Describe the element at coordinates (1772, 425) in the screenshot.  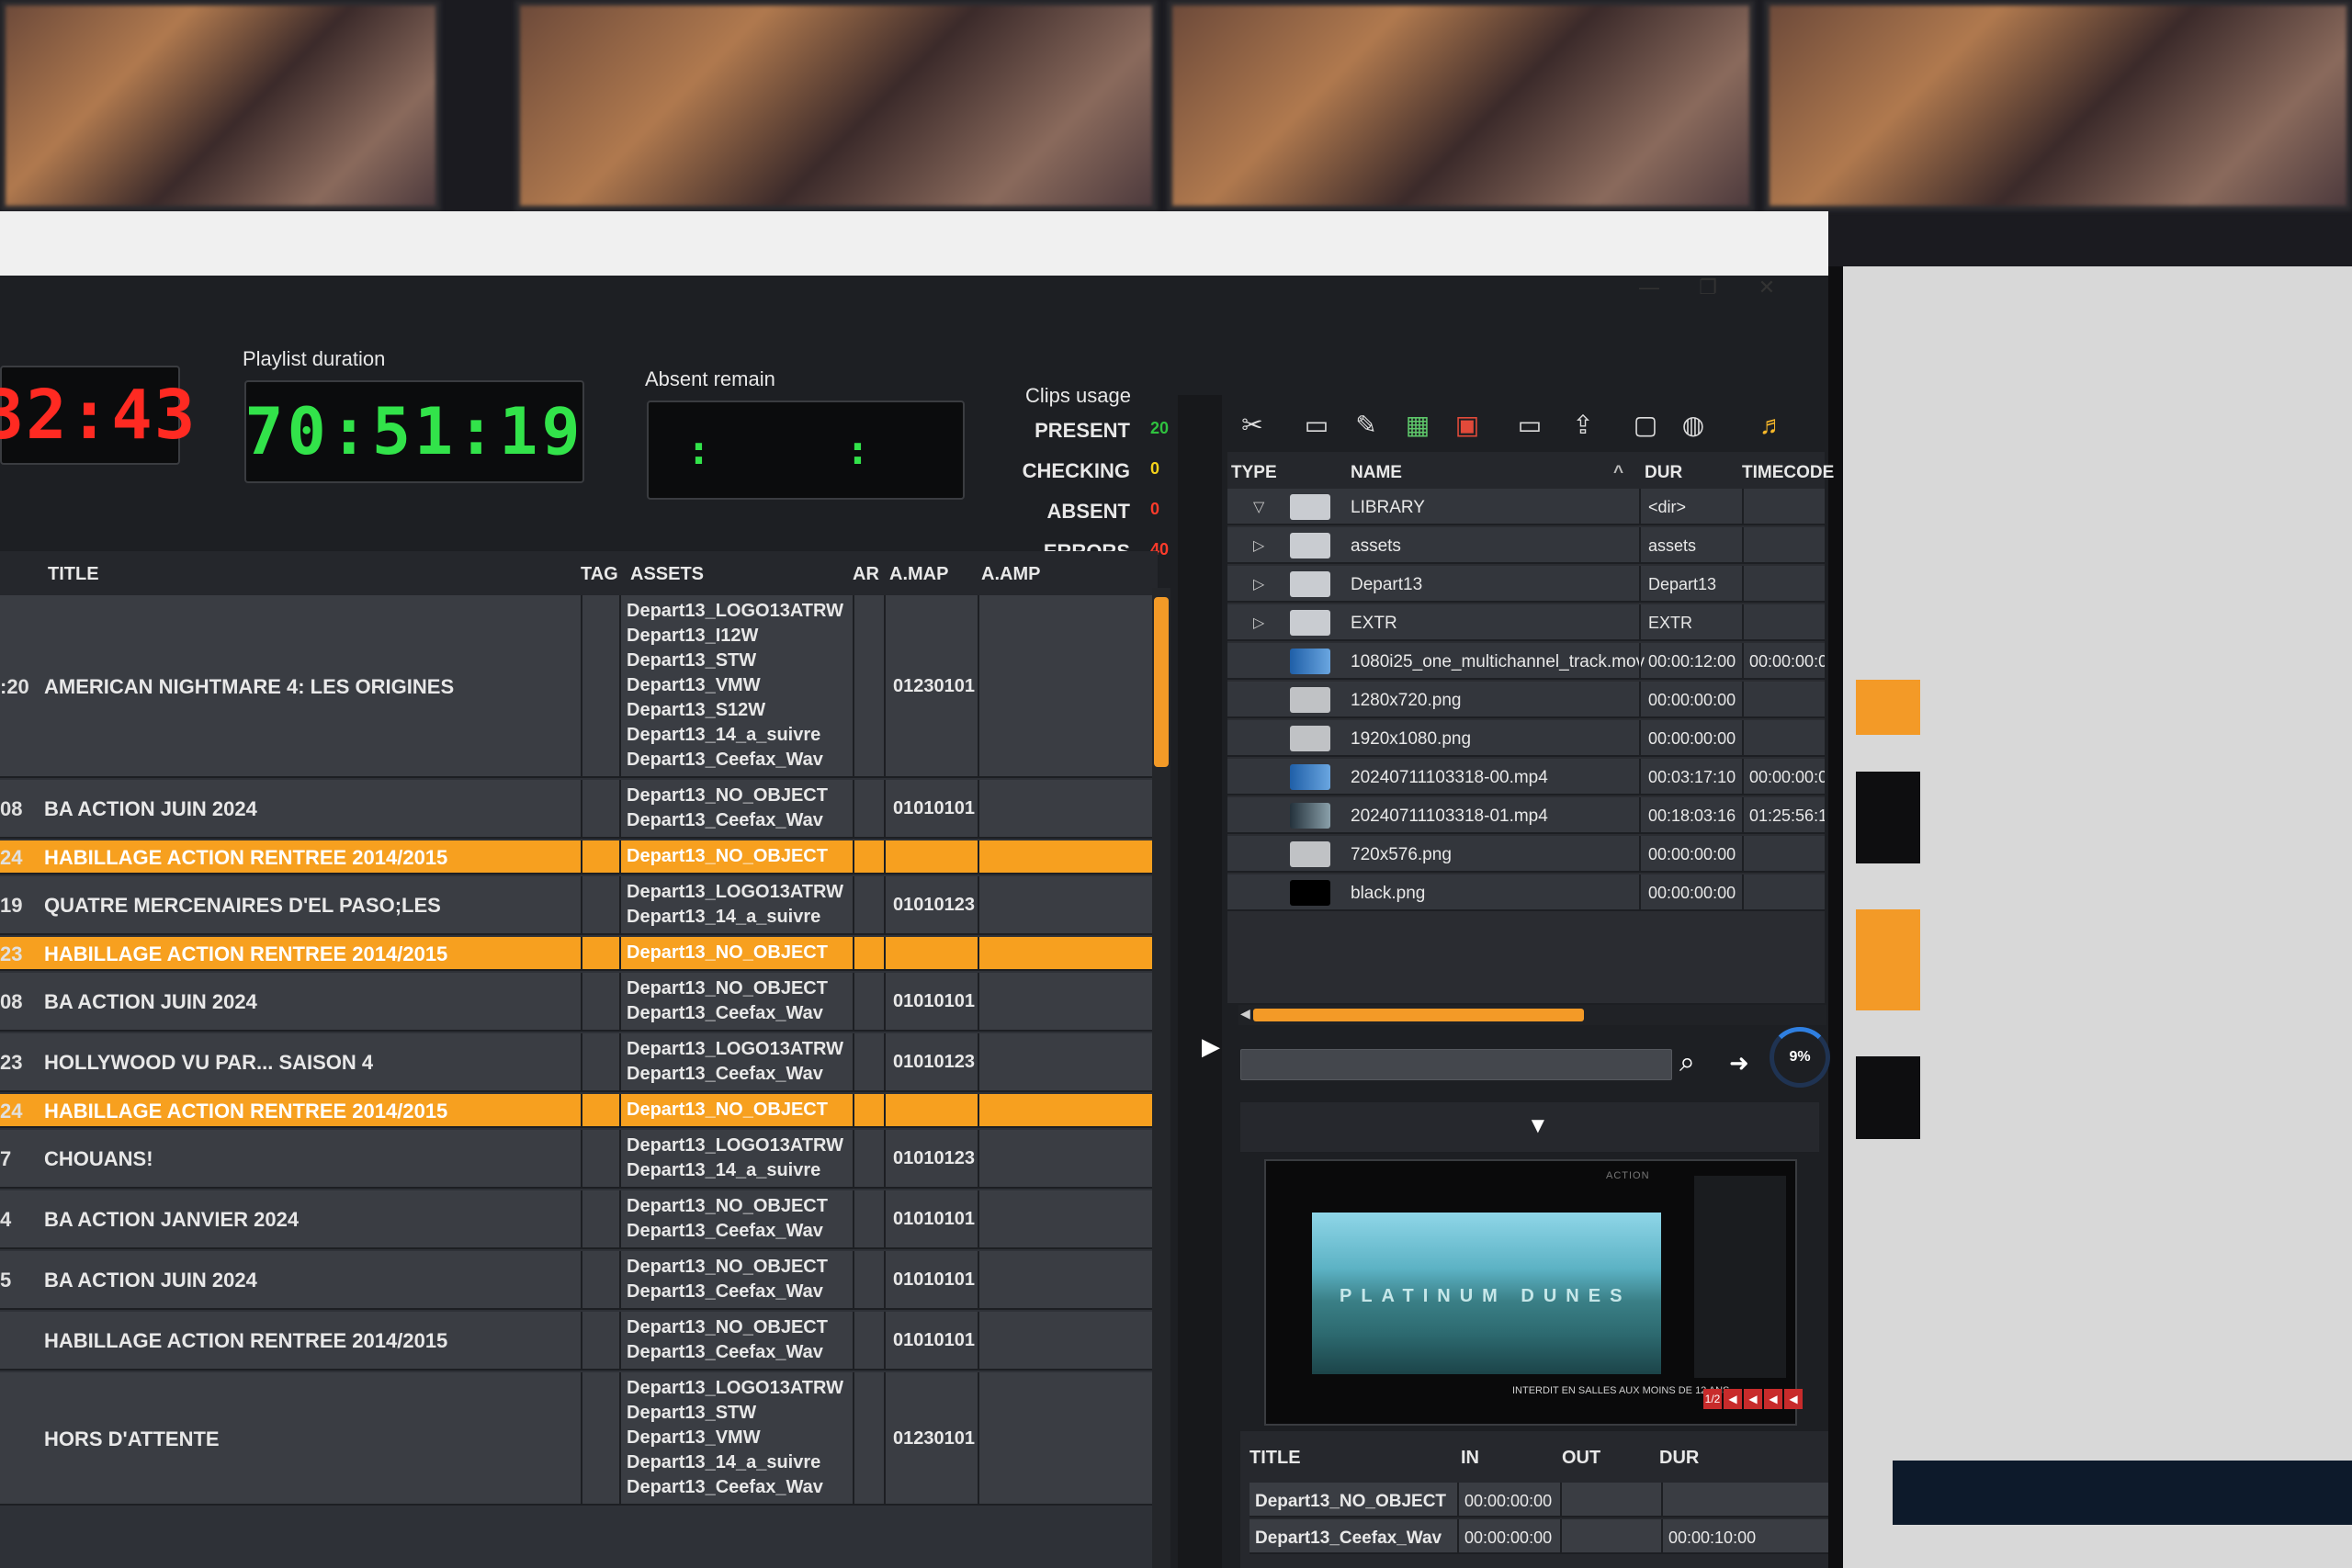
I see `speaker-icon: ♬` at that location.